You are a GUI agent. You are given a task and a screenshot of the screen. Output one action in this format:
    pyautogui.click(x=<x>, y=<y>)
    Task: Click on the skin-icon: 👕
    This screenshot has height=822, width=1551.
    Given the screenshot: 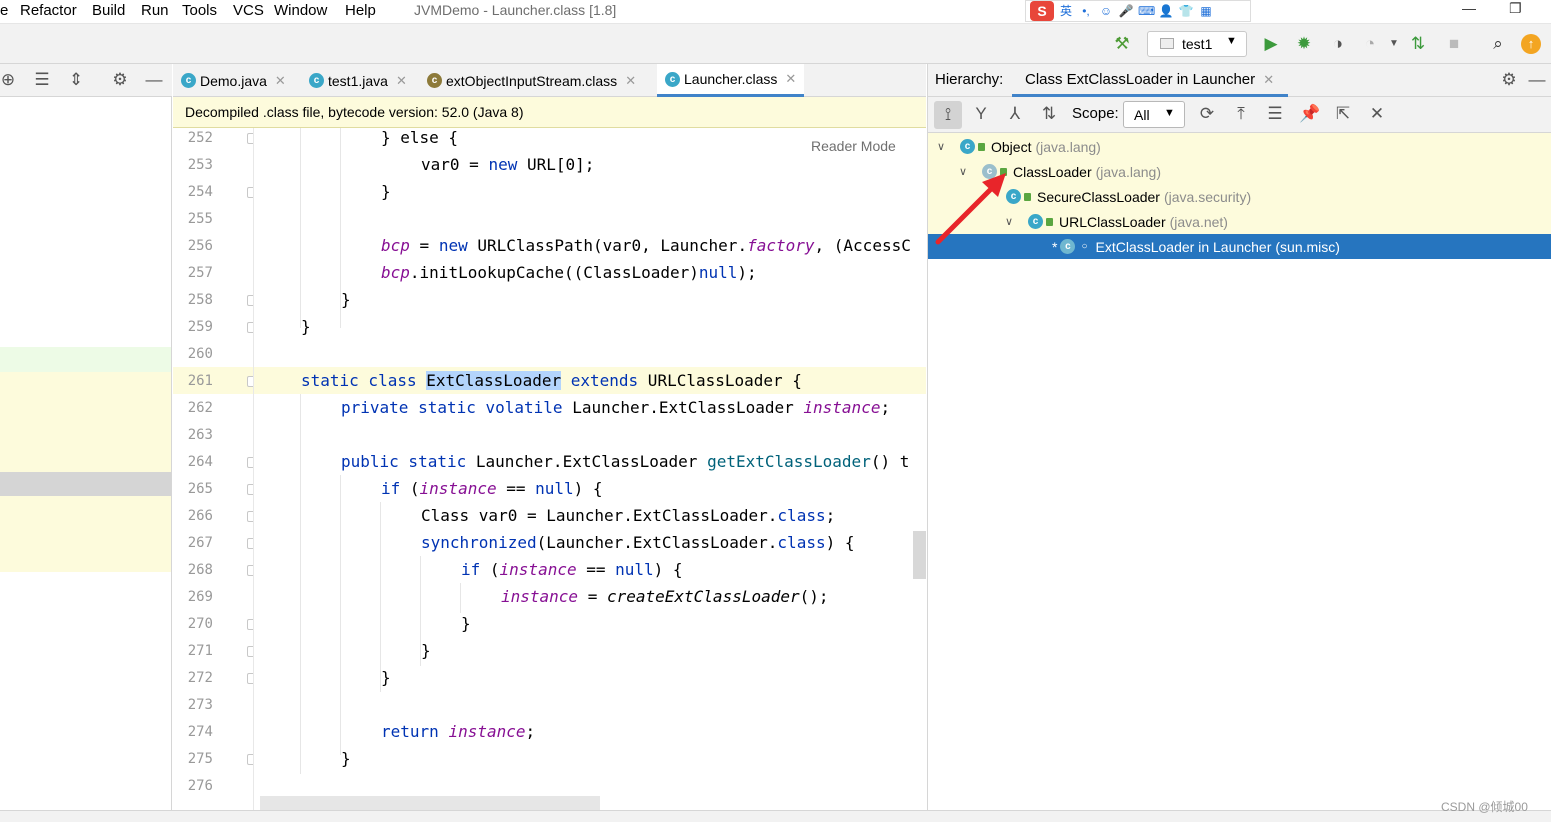 What is the action you would take?
    pyautogui.click(x=1186, y=11)
    